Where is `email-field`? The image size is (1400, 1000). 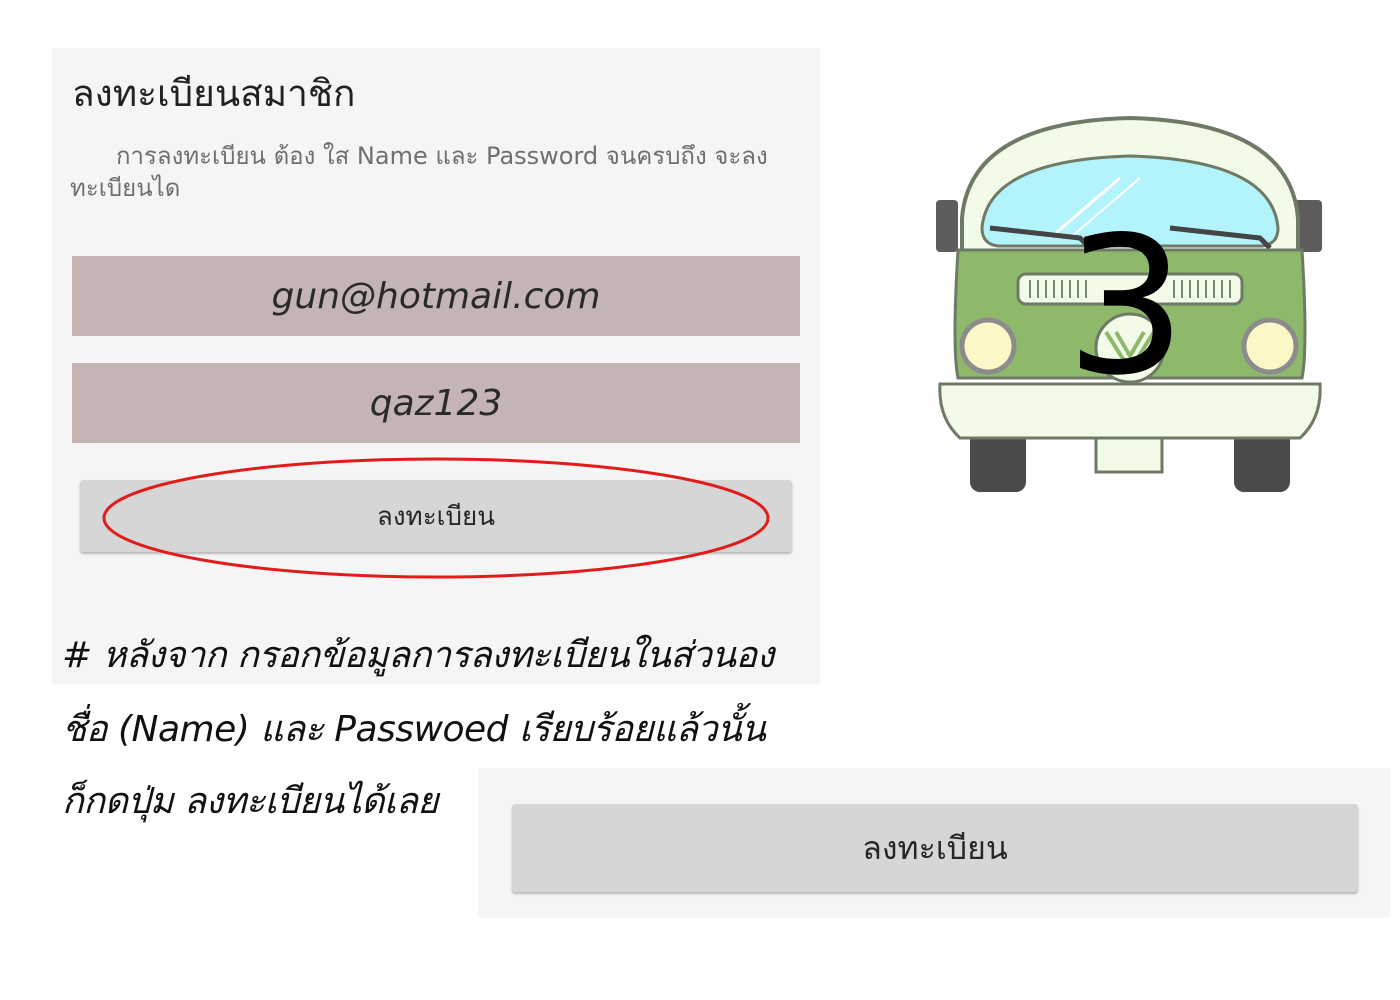 email-field is located at coordinates (436, 296).